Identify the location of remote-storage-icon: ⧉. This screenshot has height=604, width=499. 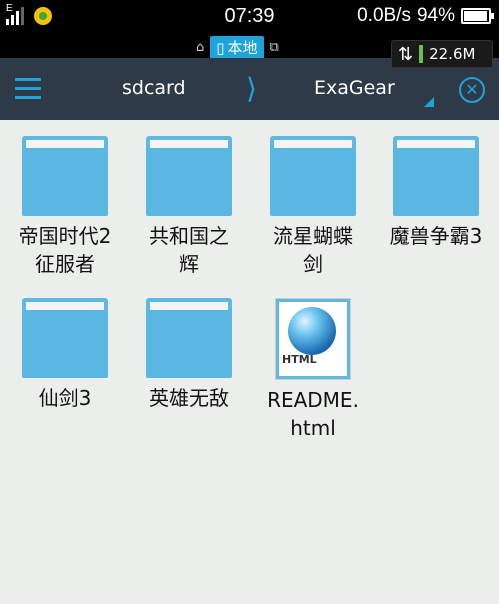
(274, 47).